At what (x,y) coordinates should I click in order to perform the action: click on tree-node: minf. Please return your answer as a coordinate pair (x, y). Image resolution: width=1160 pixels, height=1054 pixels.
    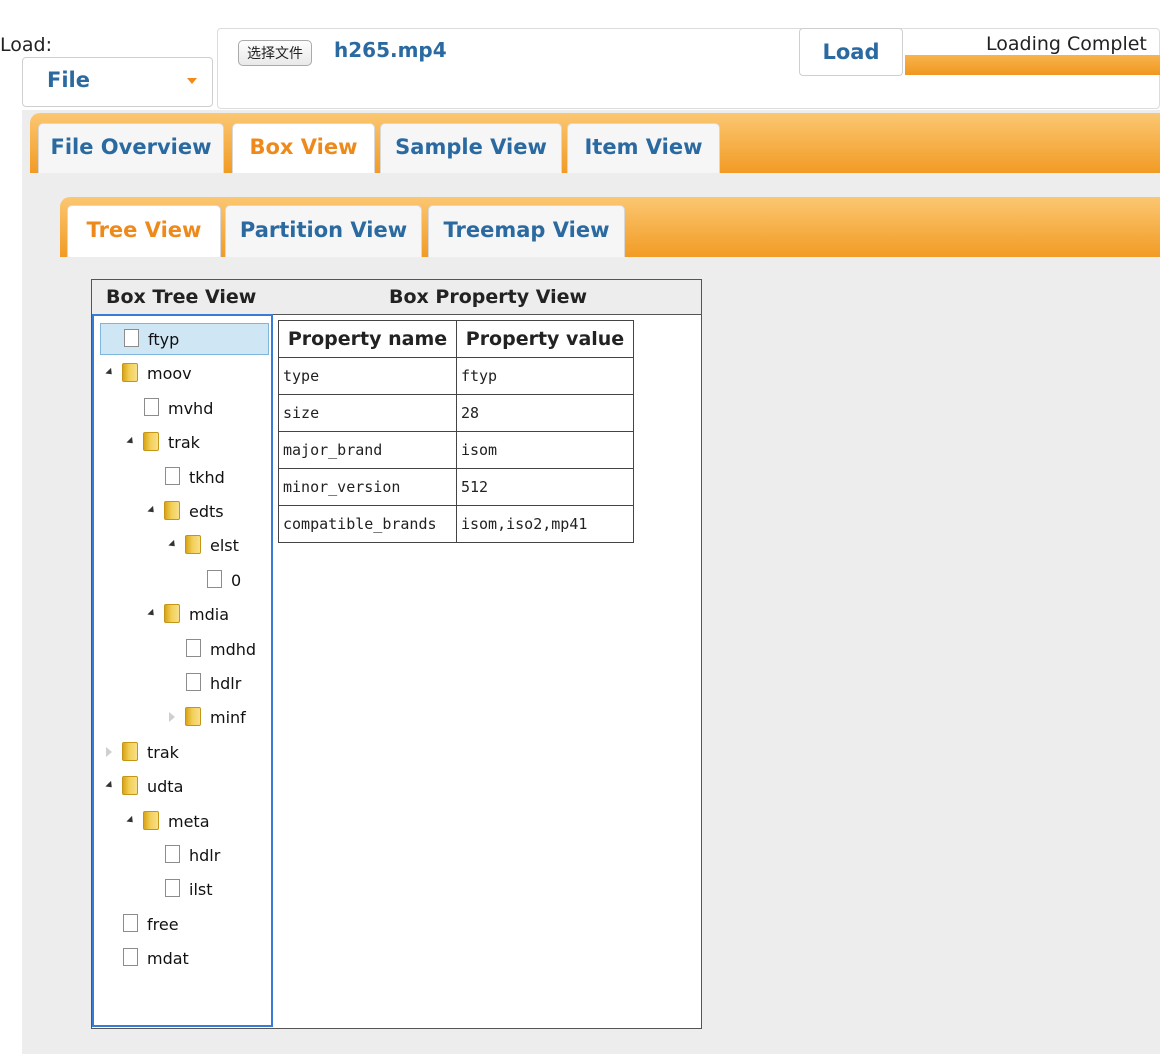
    Looking at the image, I should click on (182, 718).